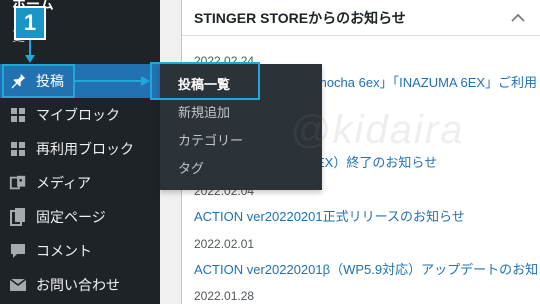 This screenshot has width=540, height=304. What do you see at coordinates (30, 23) in the screenshot?
I see `step-number-badge: 1` at bounding box center [30, 23].